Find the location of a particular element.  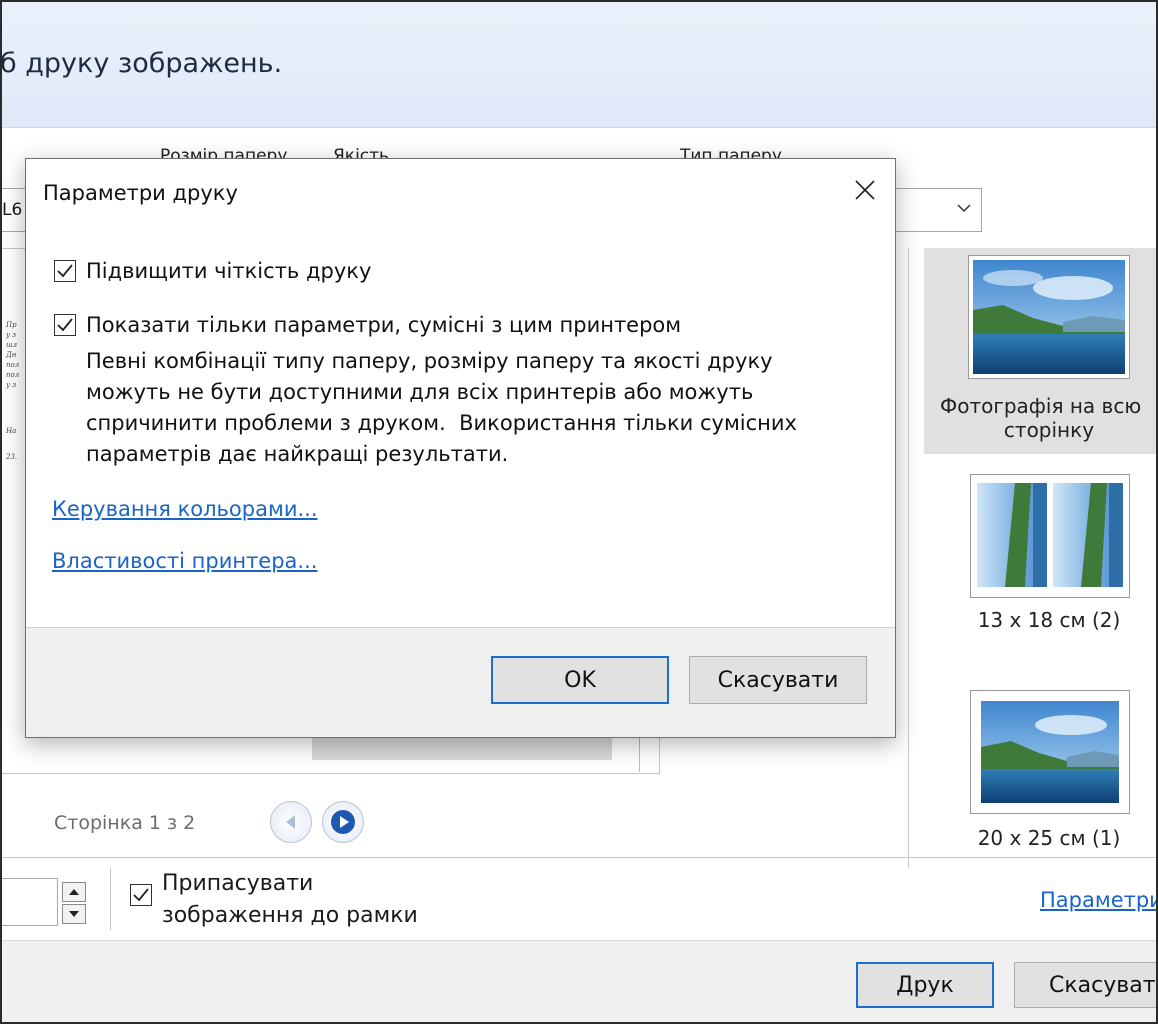

next-page-button is located at coordinates (343, 822).